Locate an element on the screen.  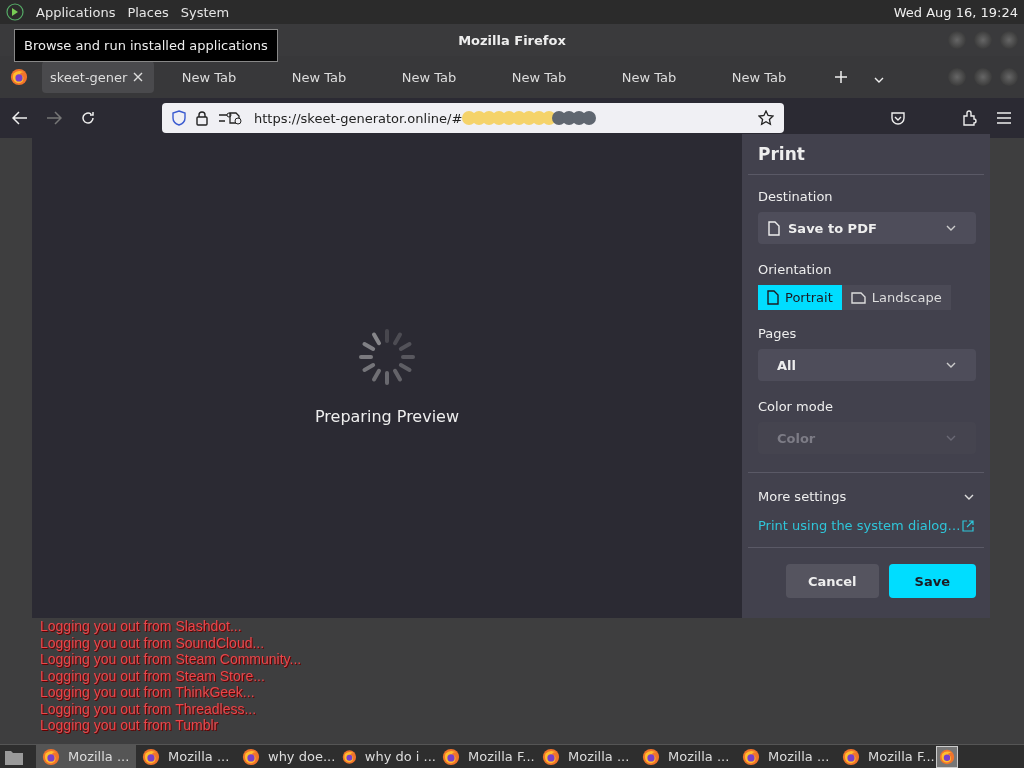
more-settings-toggle: More settings is located at coordinates (871, 495).